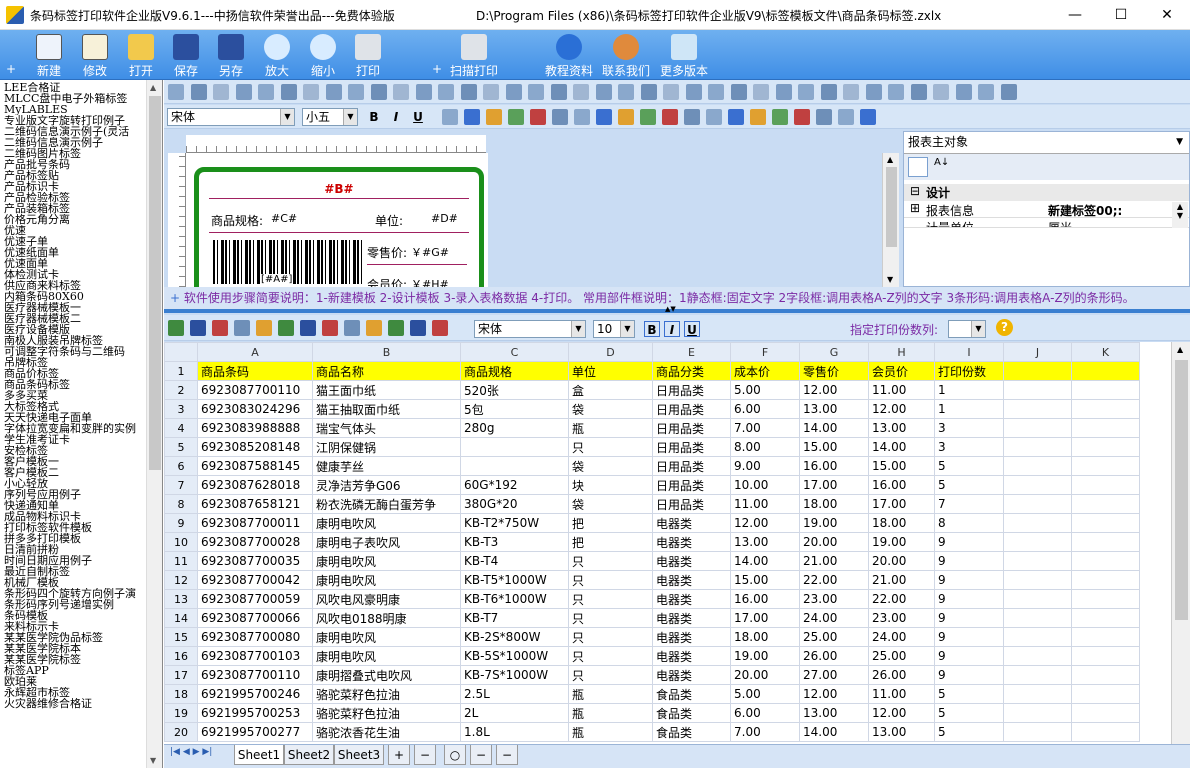  I want to click on row-header: 1, so click(181, 371).